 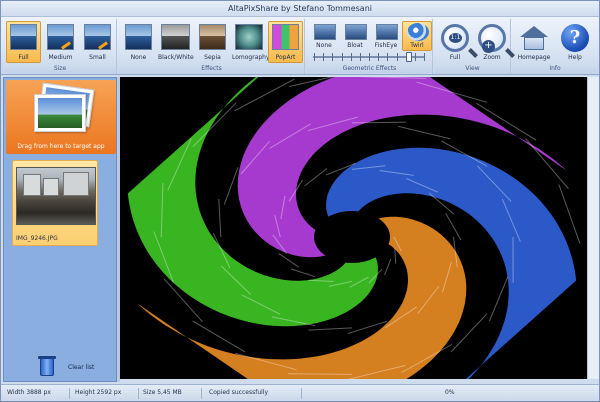 I want to click on help-button: ? Help, so click(x=575, y=42).